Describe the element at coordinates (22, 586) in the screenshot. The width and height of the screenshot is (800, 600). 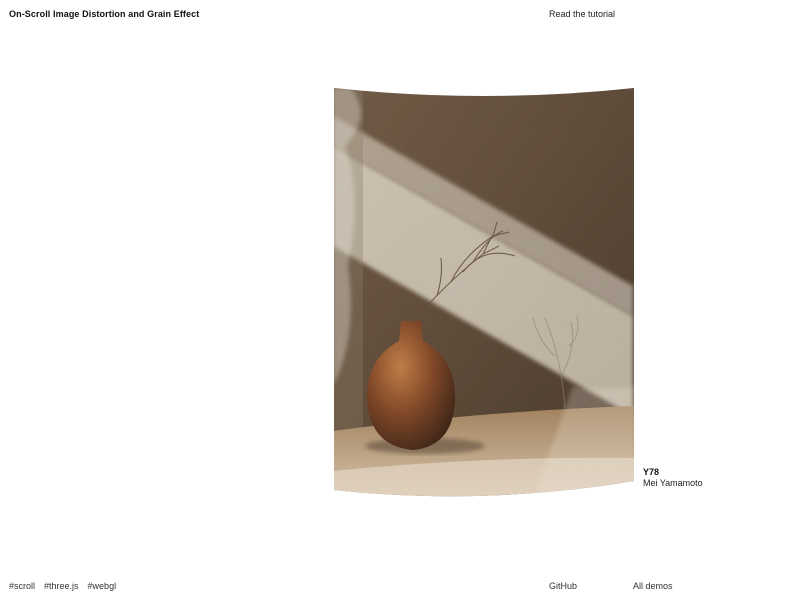
I see `tag-scroll: #scroll` at that location.